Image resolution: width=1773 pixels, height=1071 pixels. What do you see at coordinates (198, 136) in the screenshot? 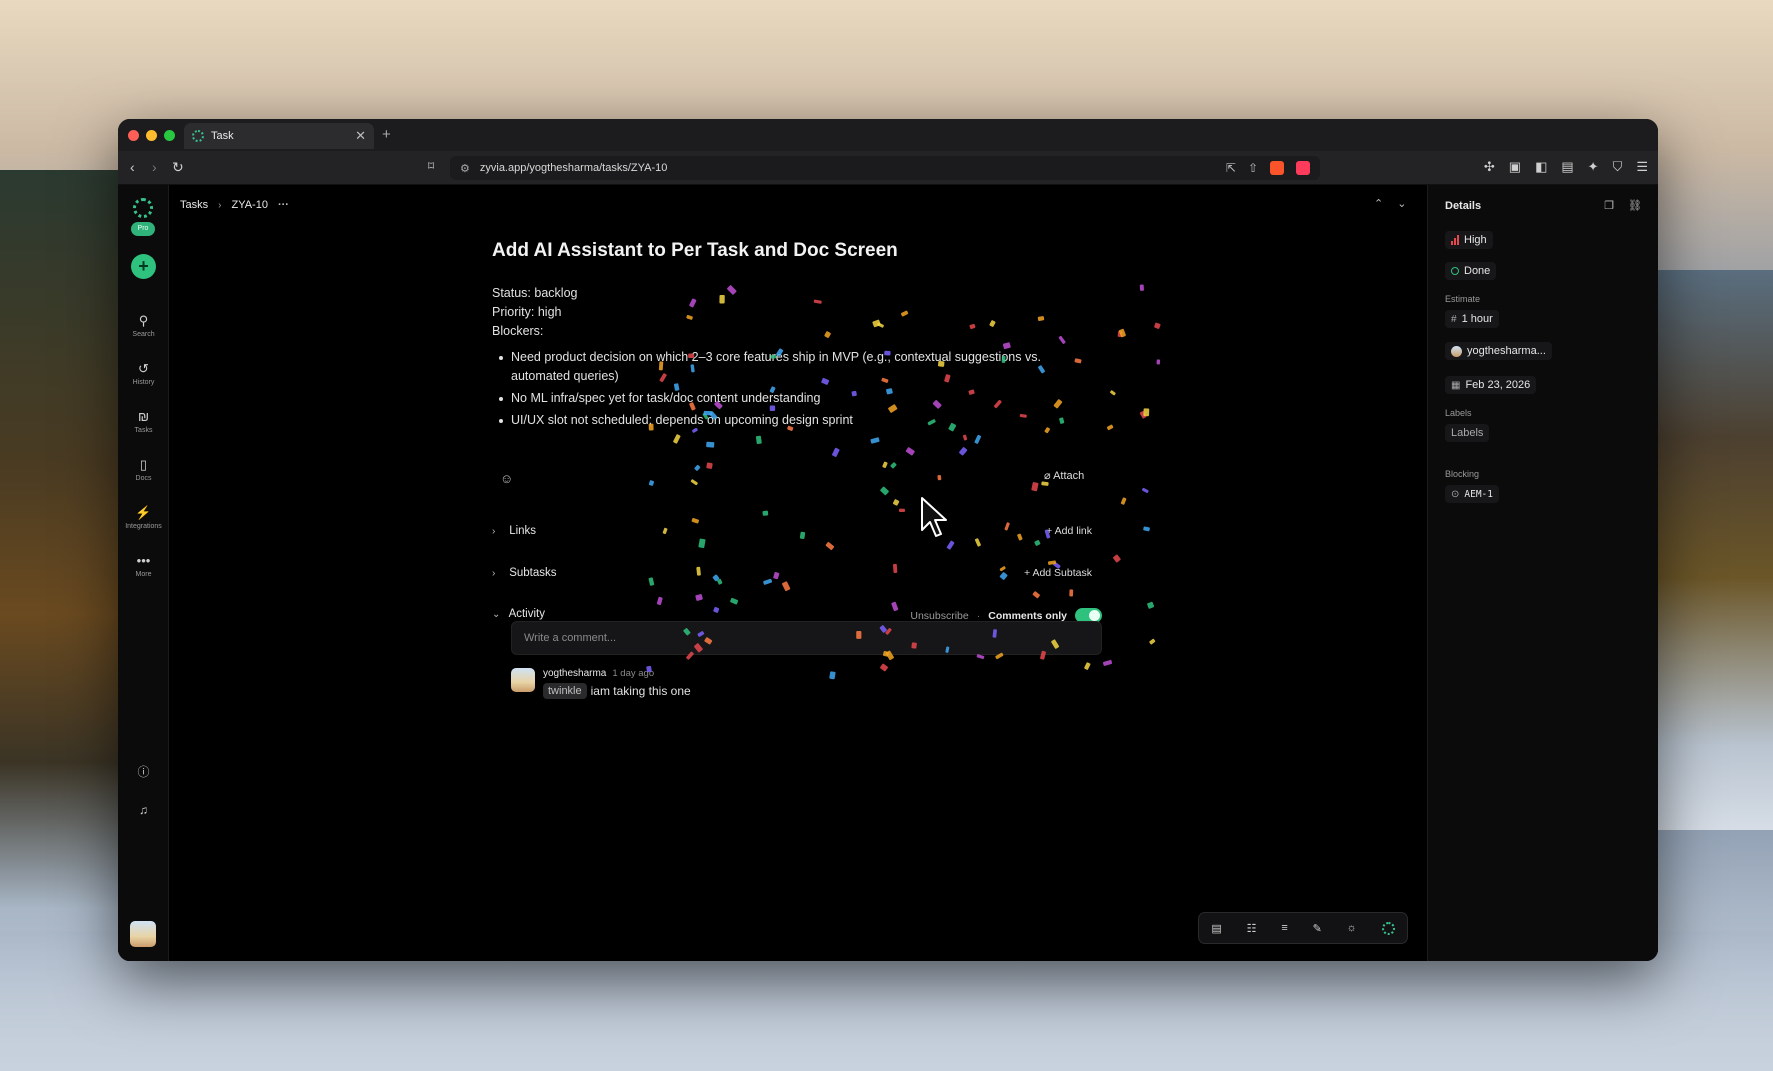
I see `zyvia-favicon-icon` at bounding box center [198, 136].